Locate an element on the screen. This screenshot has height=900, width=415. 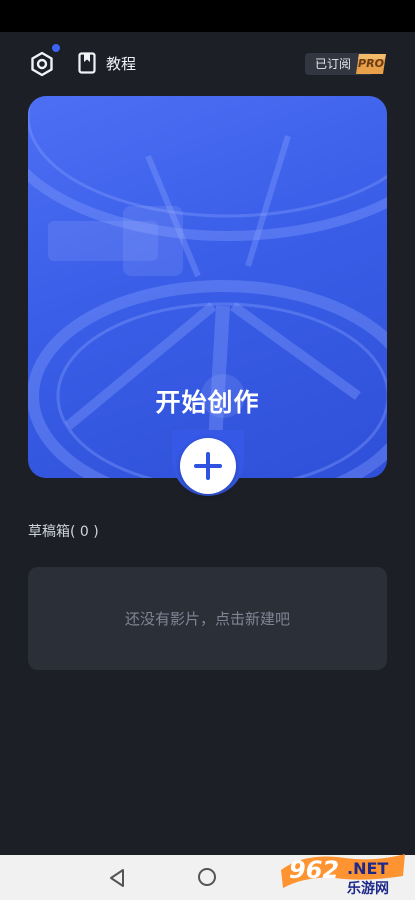
home-circle-icon is located at coordinates (207, 877).